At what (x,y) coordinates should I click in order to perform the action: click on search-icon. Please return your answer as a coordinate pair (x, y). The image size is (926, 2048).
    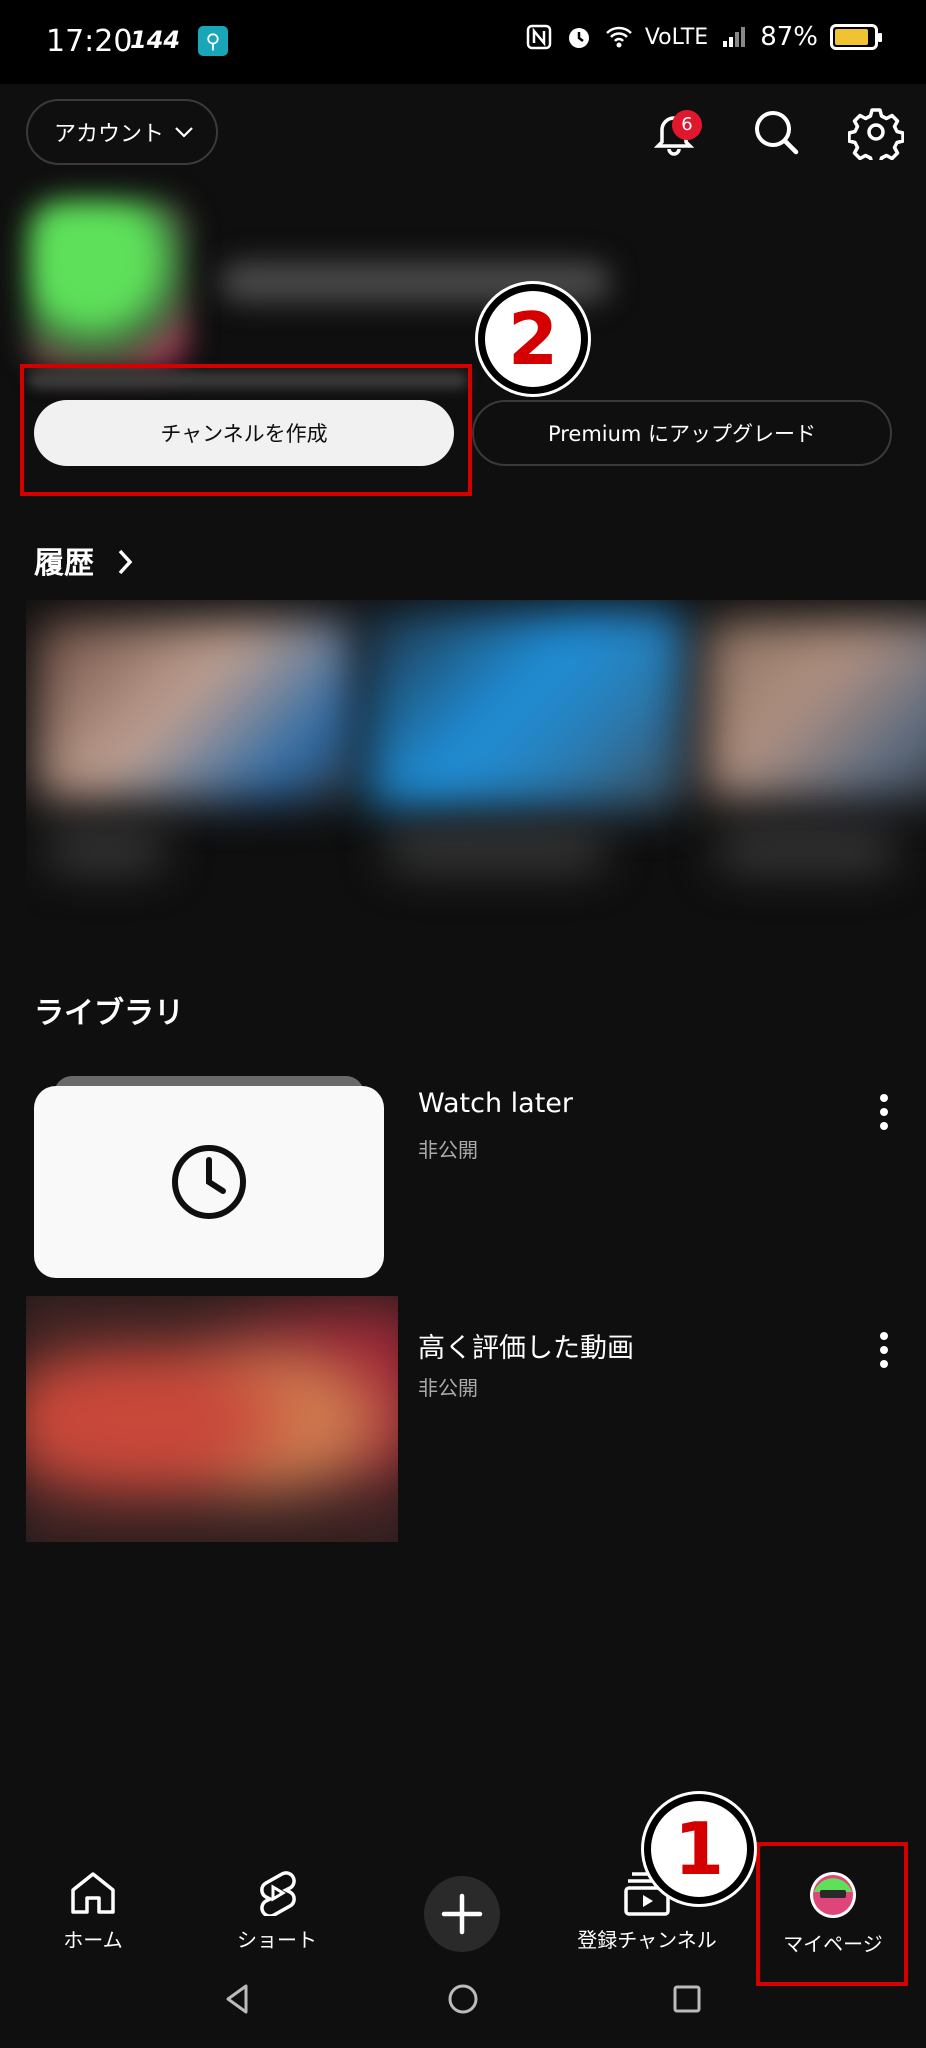
    Looking at the image, I should click on (776, 132).